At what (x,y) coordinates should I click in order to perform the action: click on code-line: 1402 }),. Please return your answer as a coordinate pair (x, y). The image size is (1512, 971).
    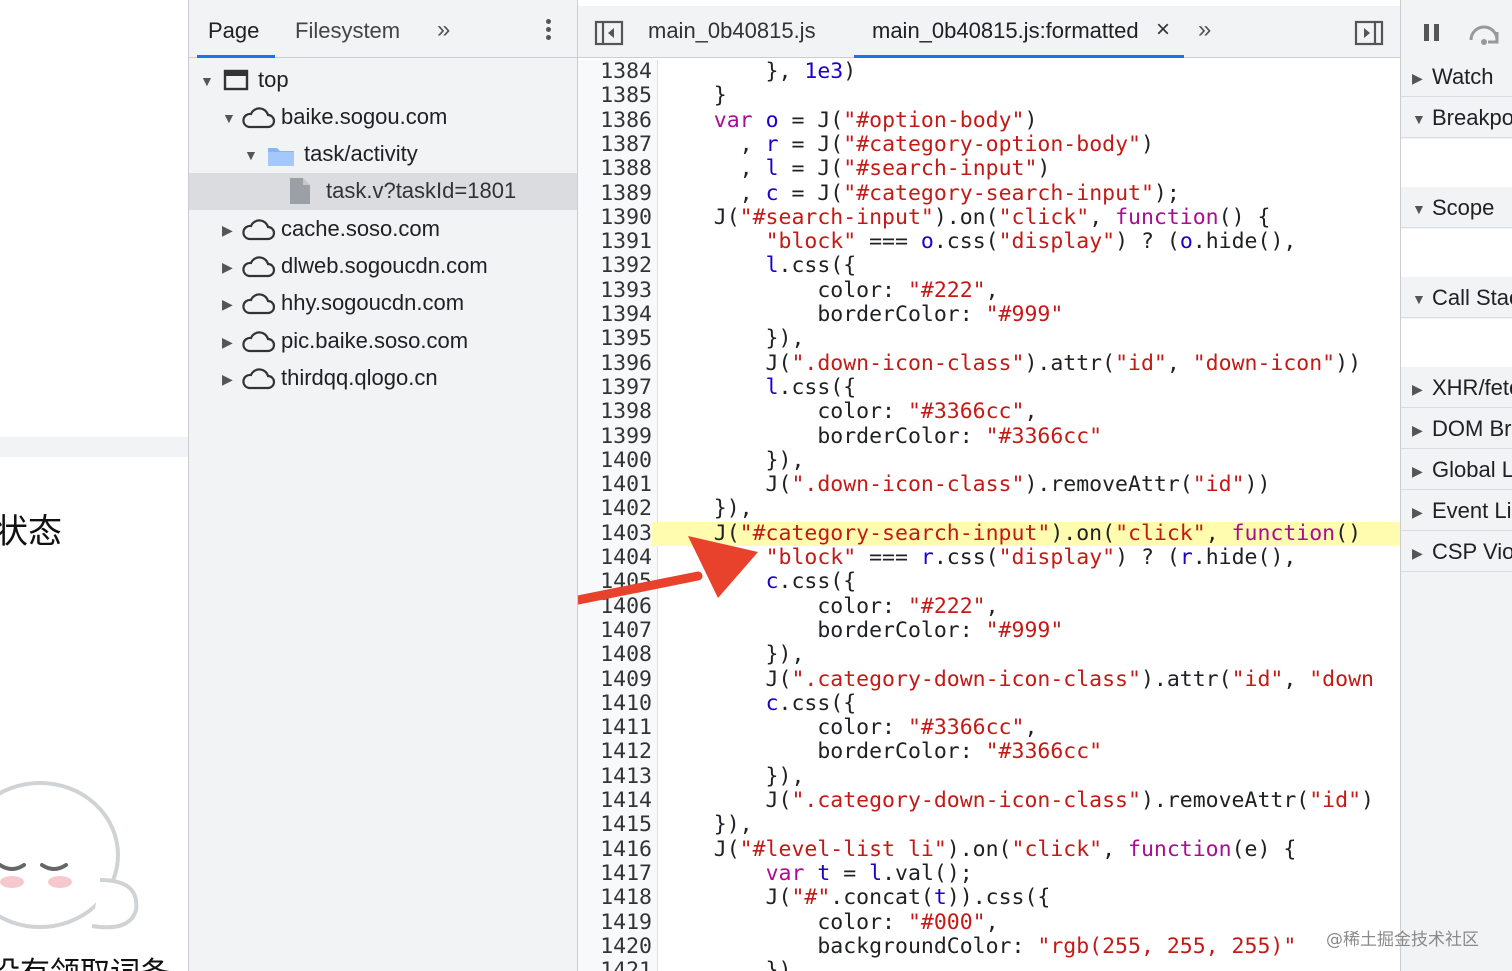
    Looking at the image, I should click on (989, 509).